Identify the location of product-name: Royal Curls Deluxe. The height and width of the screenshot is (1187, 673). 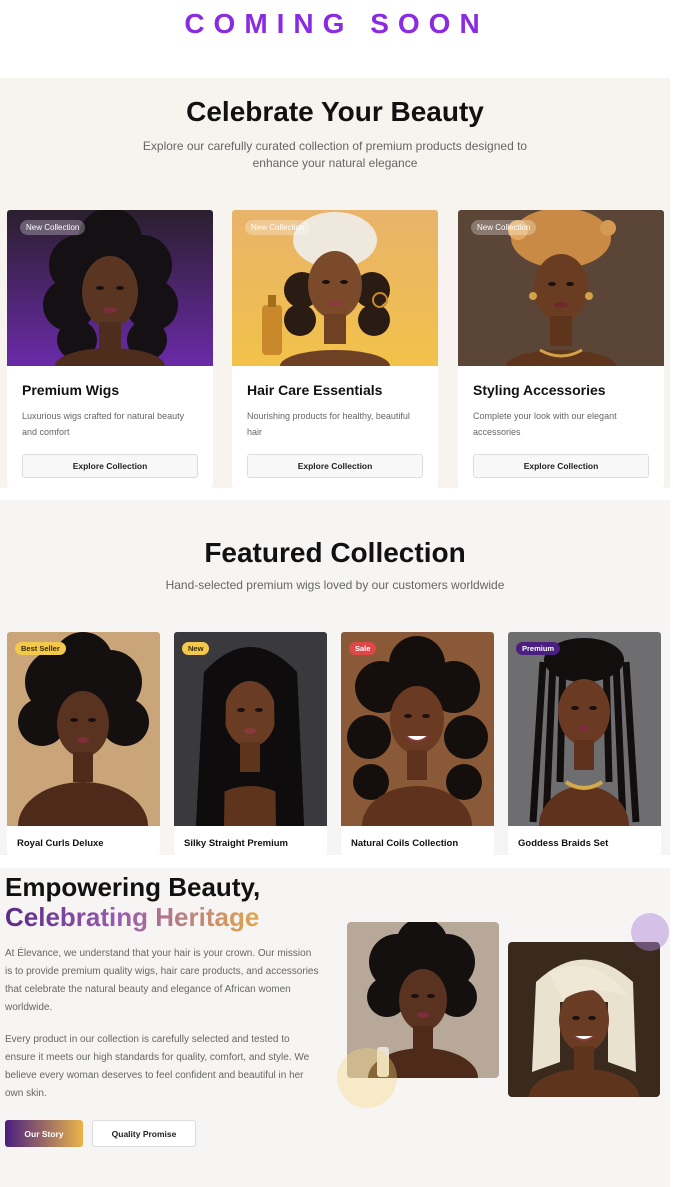
(60, 843).